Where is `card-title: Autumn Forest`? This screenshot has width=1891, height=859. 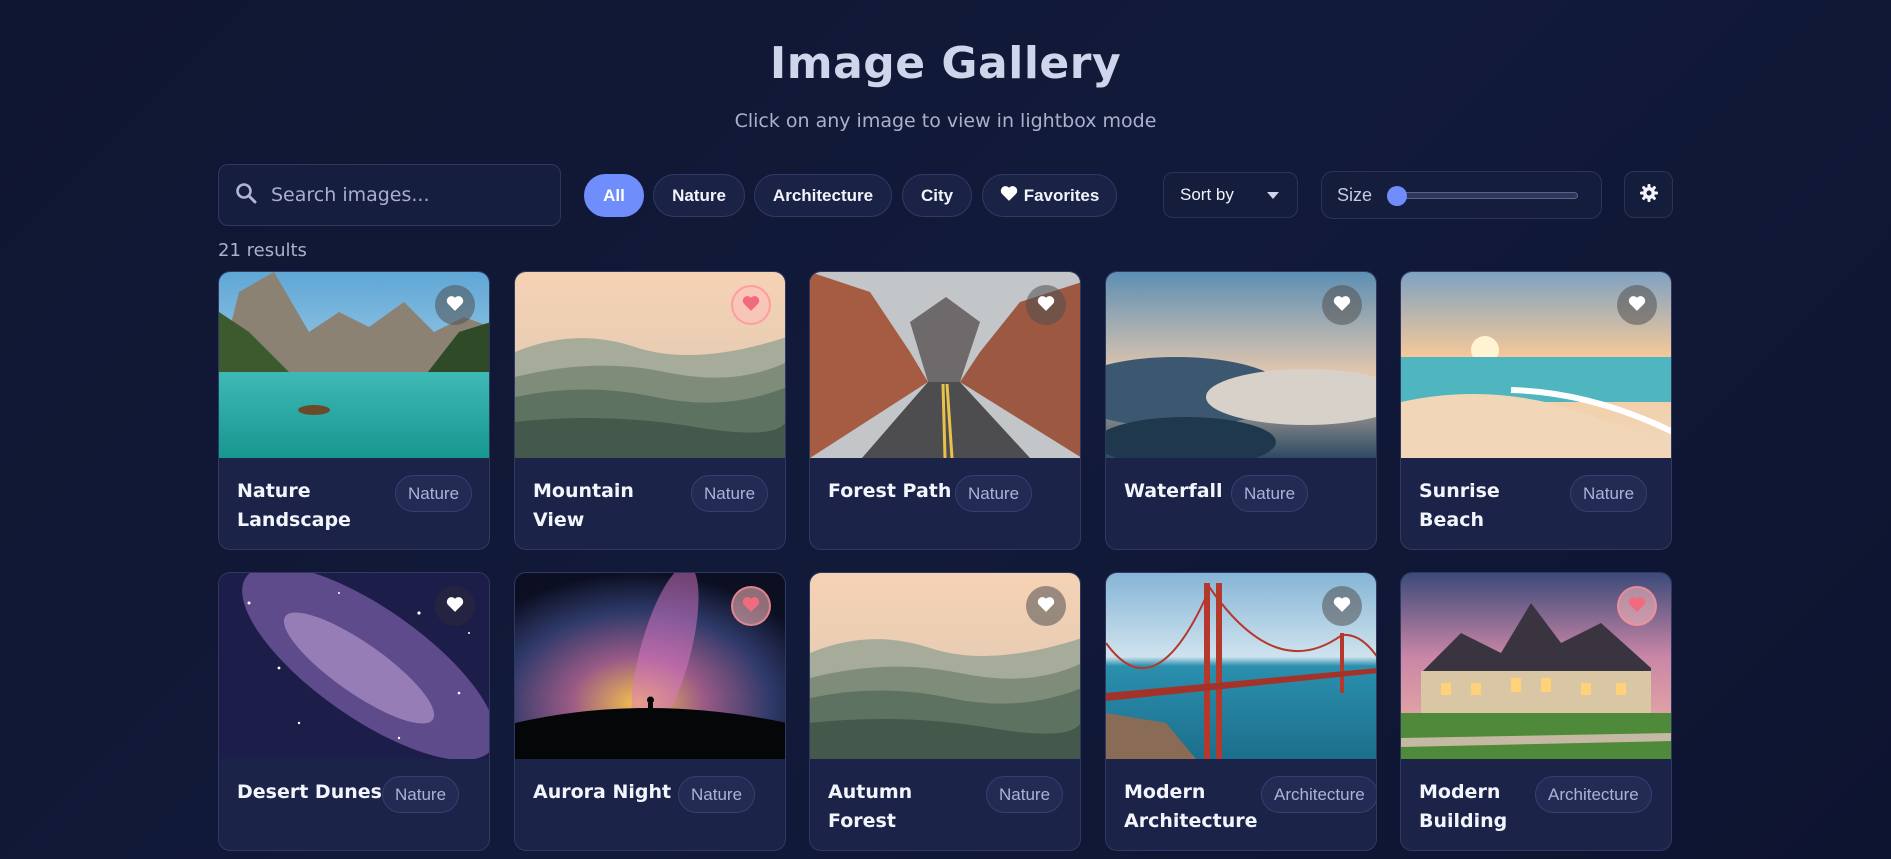 card-title: Autumn Forest is located at coordinates (870, 806).